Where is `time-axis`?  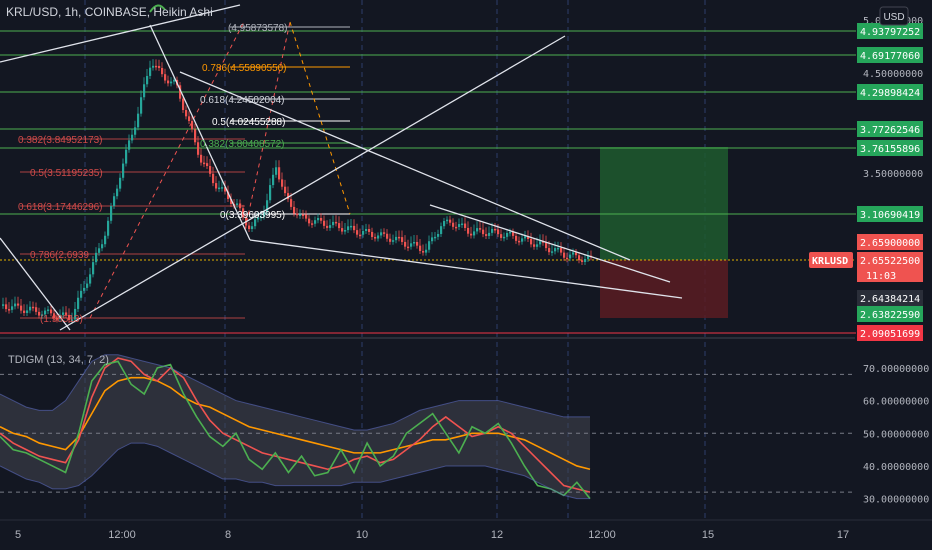
time-axis is located at coordinates (466, 535).